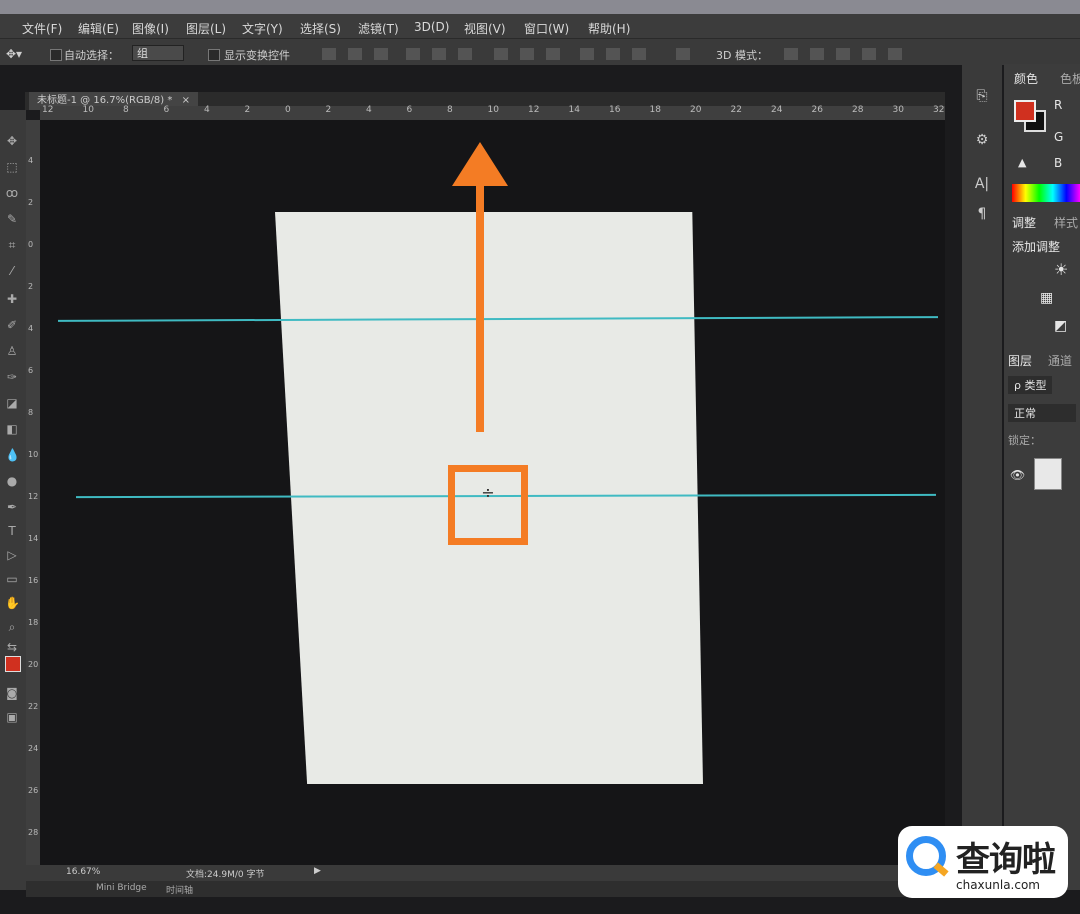 The width and height of the screenshot is (1080, 914). Describe the element at coordinates (12, 403) in the screenshot. I see `eraser-tool-icon: ◪` at that location.